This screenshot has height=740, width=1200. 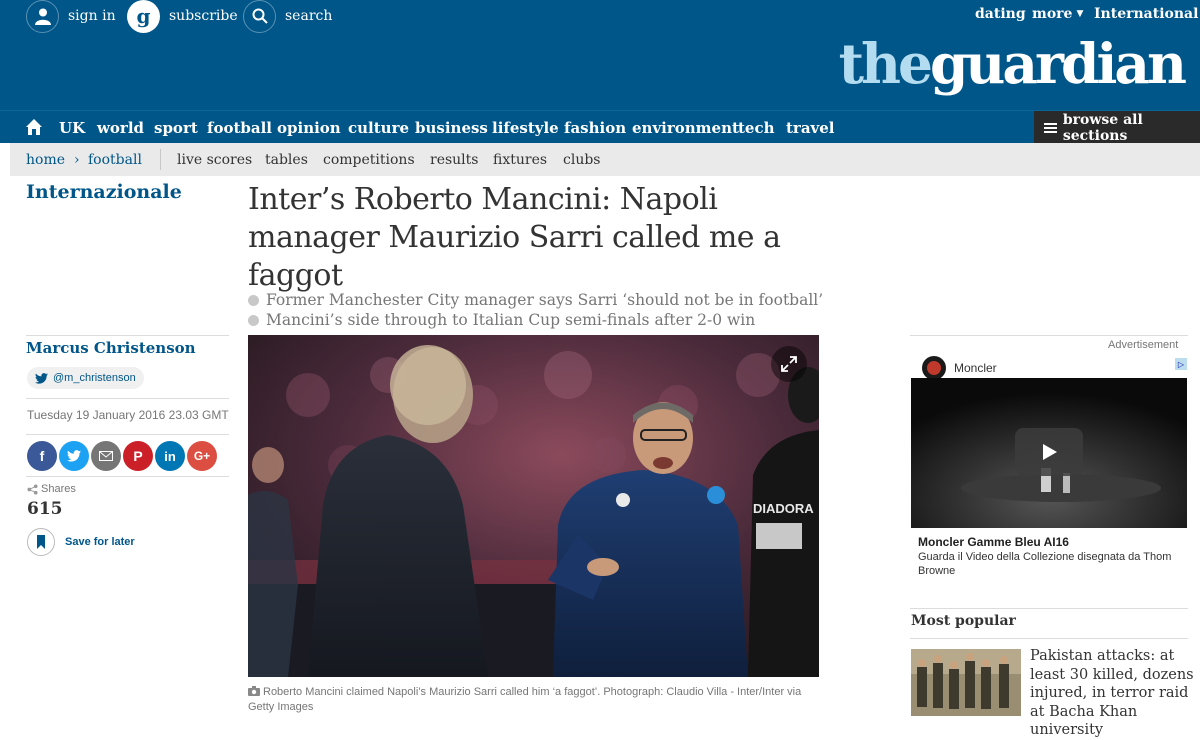 I want to click on subnav-tables: tables, so click(x=286, y=160).